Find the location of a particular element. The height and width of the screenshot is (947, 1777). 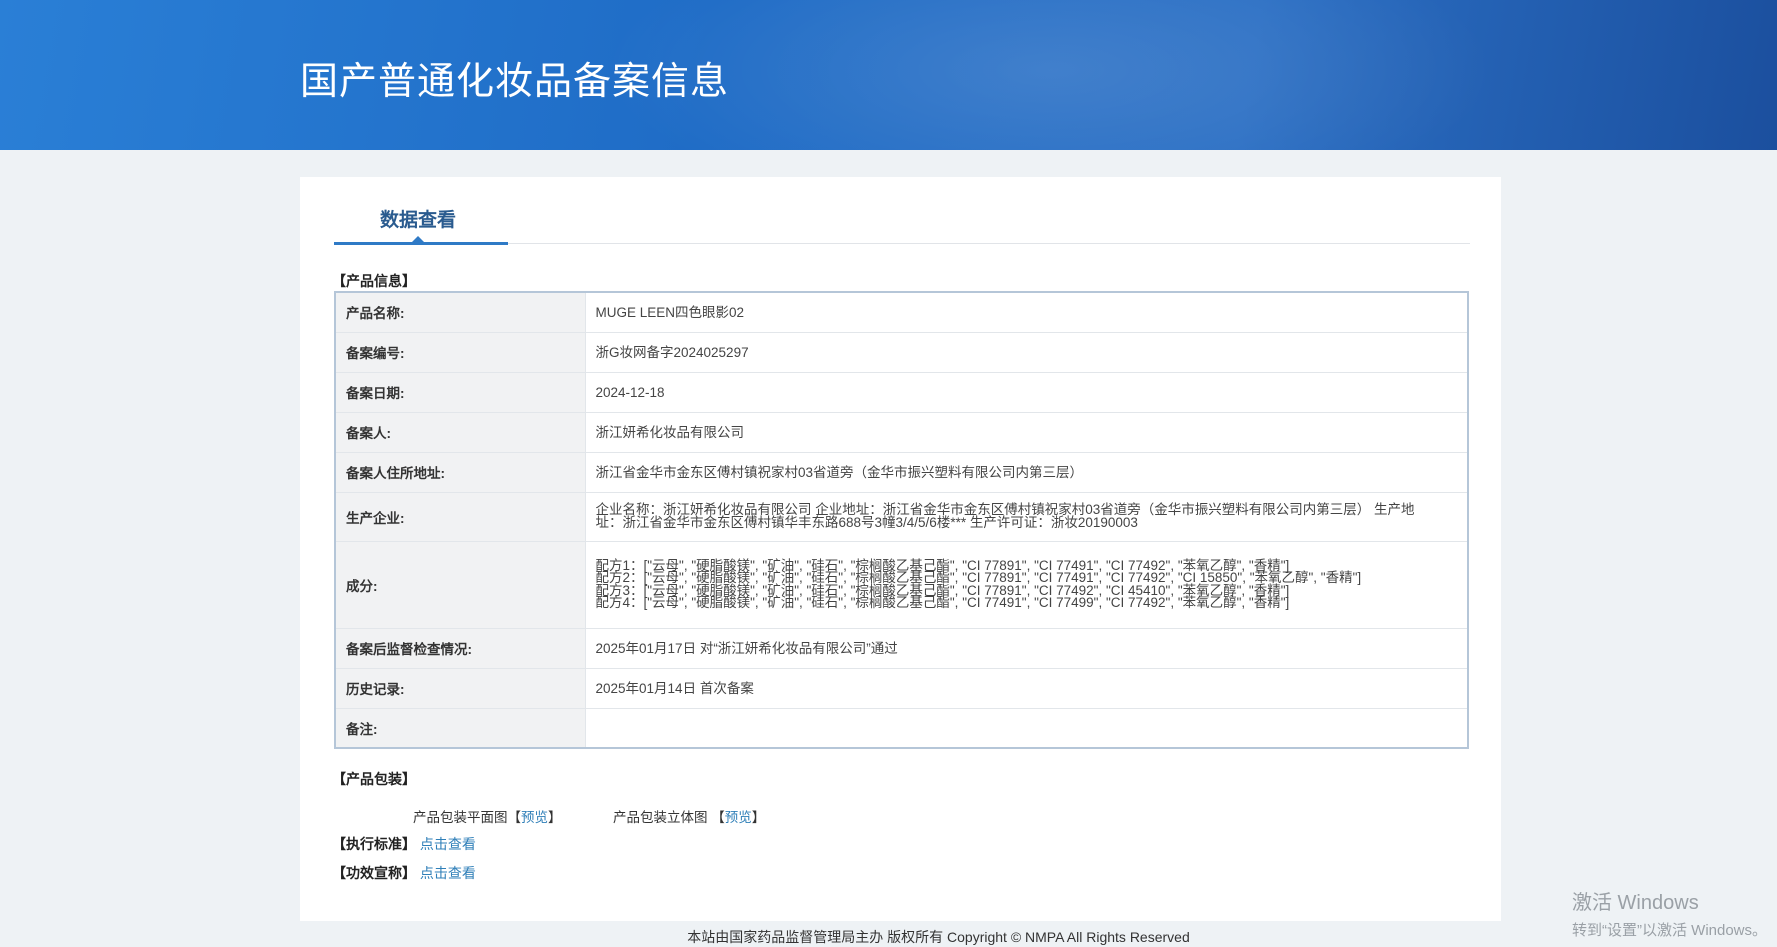

packaging-flat-label: 产品包装平面图 is located at coordinates (460, 817).